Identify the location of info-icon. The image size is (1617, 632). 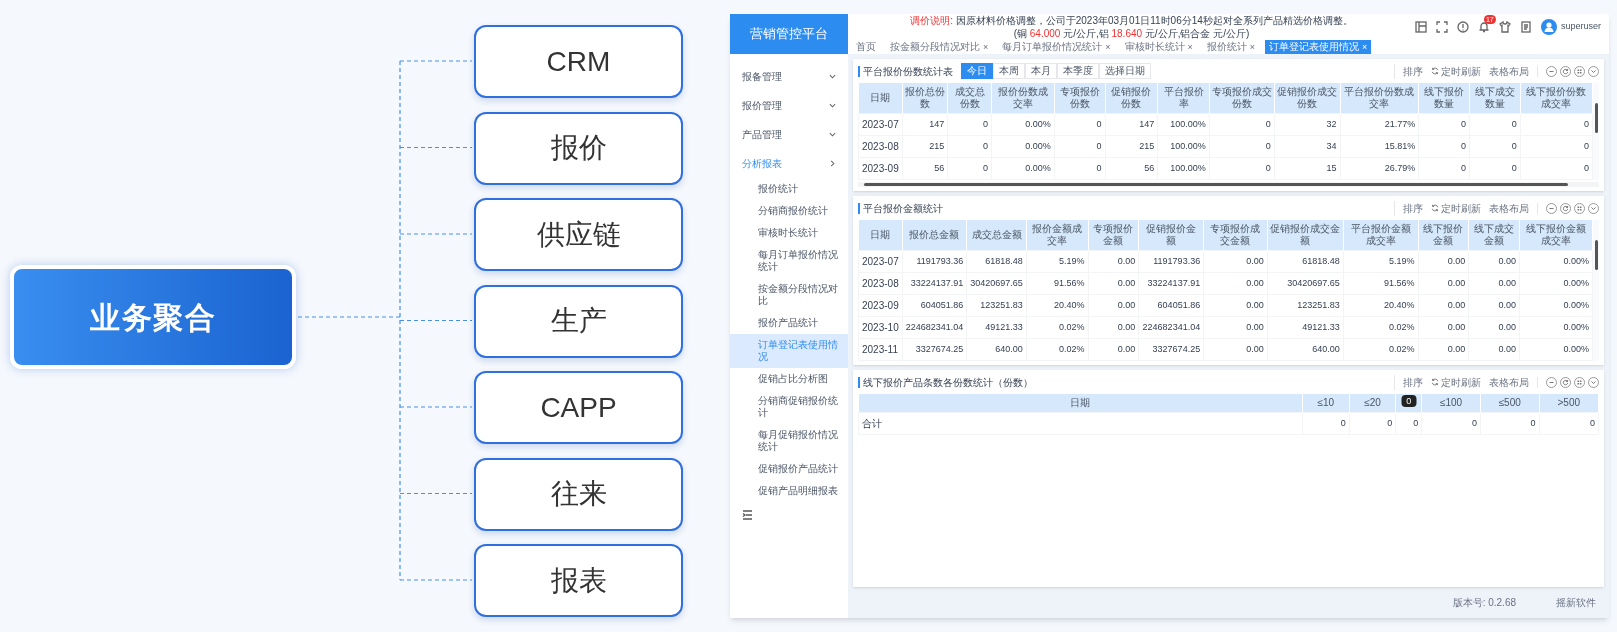
(1462, 27).